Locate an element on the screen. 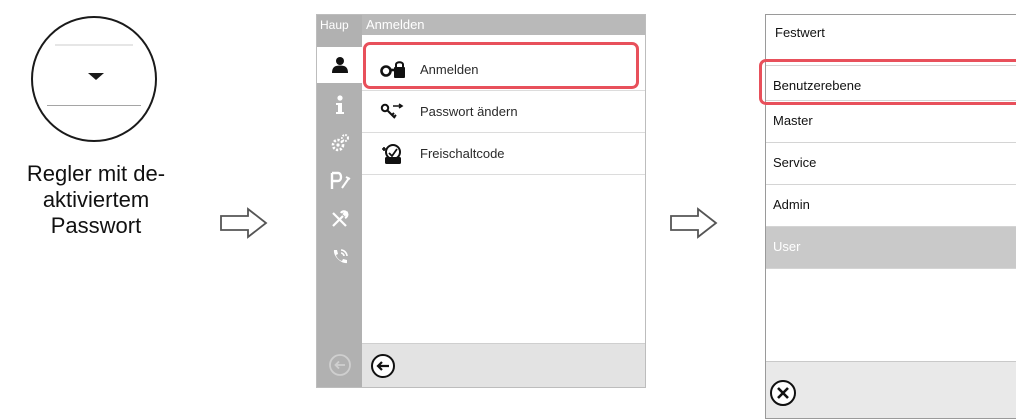 The height and width of the screenshot is (419, 1016). highlight-anmelden is located at coordinates (501, 65).